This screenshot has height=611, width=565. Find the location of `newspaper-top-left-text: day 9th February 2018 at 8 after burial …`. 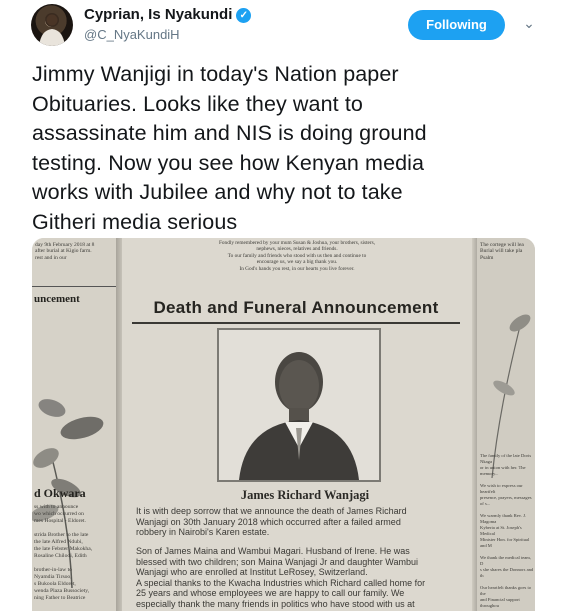

newspaper-top-left-text: day 9th February 2018 at 8 after burial … is located at coordinates (65, 251).